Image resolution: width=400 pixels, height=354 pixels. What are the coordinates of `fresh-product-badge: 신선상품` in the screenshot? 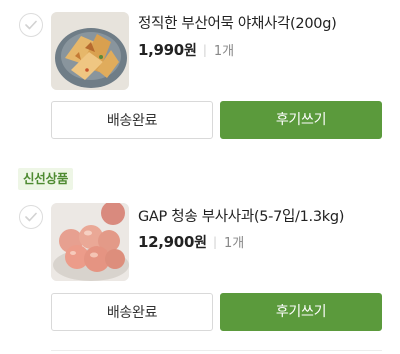 It's located at (46, 179).